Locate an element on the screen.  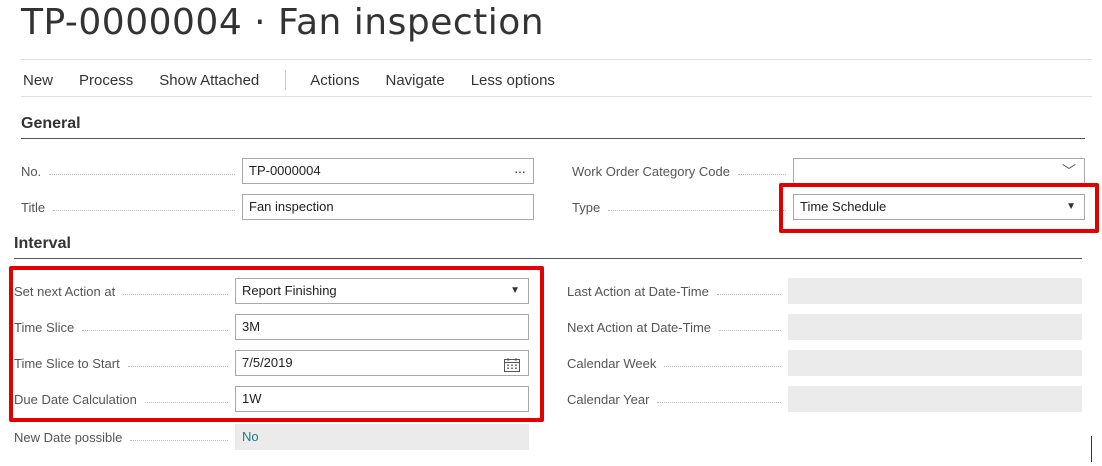
text-cursor is located at coordinates (1091, 449).